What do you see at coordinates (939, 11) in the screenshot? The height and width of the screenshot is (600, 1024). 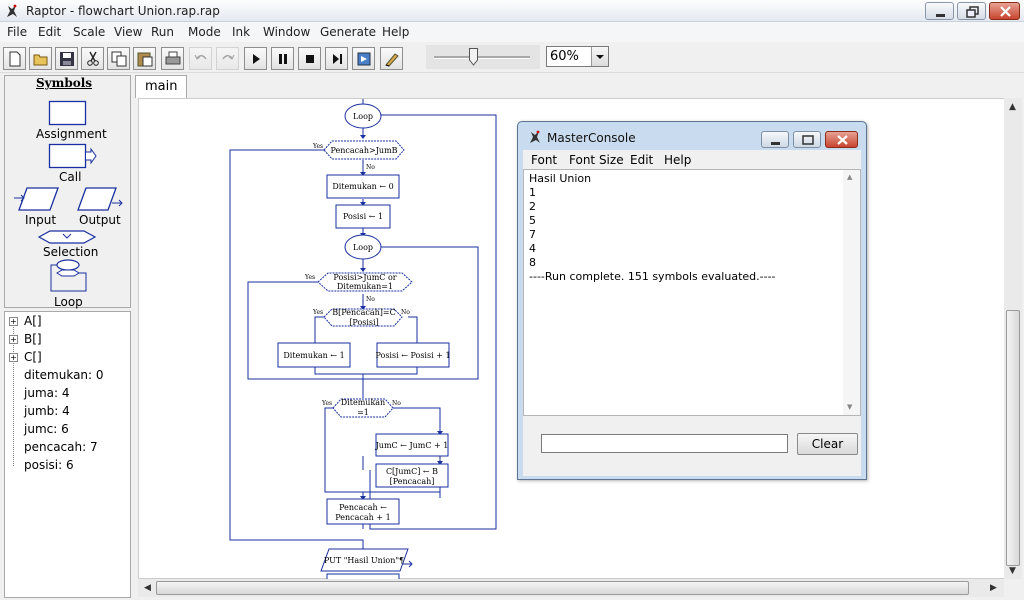 I see `minimize-button` at bounding box center [939, 11].